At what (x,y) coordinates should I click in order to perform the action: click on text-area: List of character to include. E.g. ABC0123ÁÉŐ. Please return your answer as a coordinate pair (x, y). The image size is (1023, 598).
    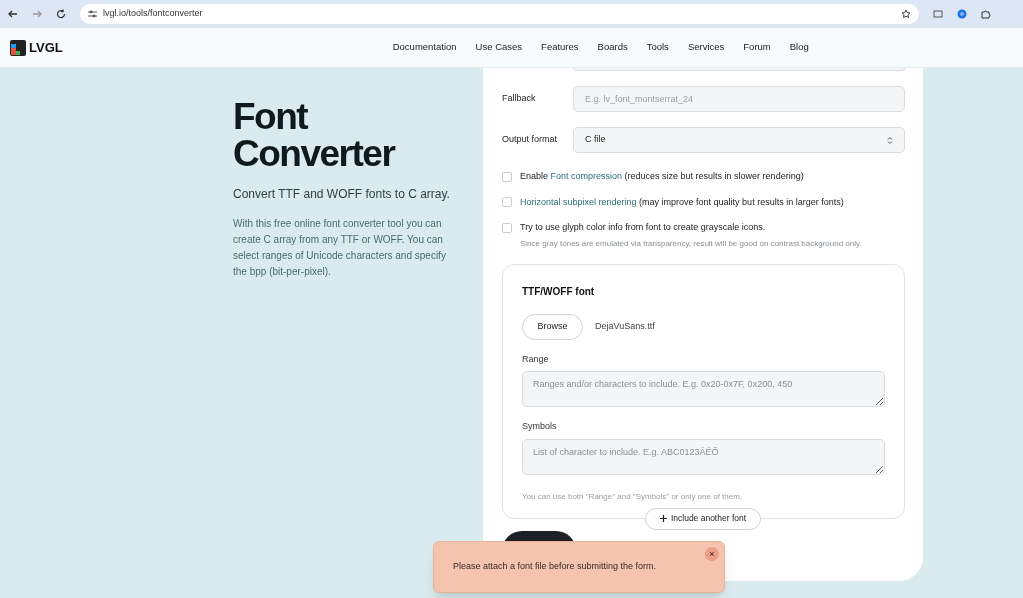
    Looking at the image, I should click on (703, 456).